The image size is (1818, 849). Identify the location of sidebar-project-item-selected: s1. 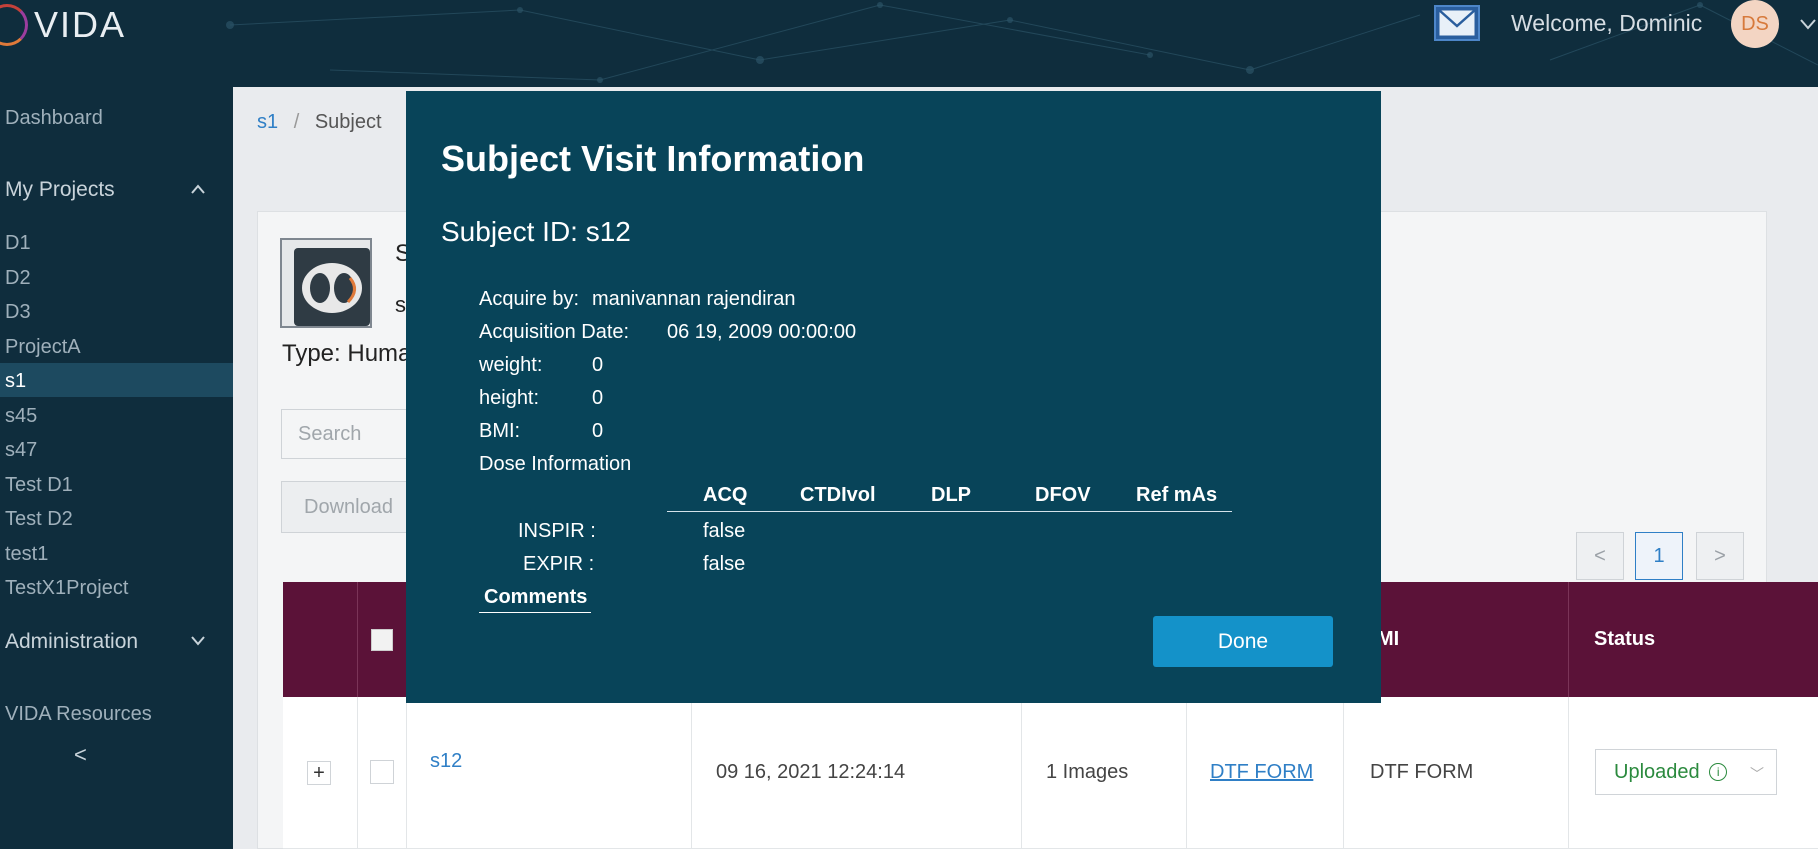
(15, 381).